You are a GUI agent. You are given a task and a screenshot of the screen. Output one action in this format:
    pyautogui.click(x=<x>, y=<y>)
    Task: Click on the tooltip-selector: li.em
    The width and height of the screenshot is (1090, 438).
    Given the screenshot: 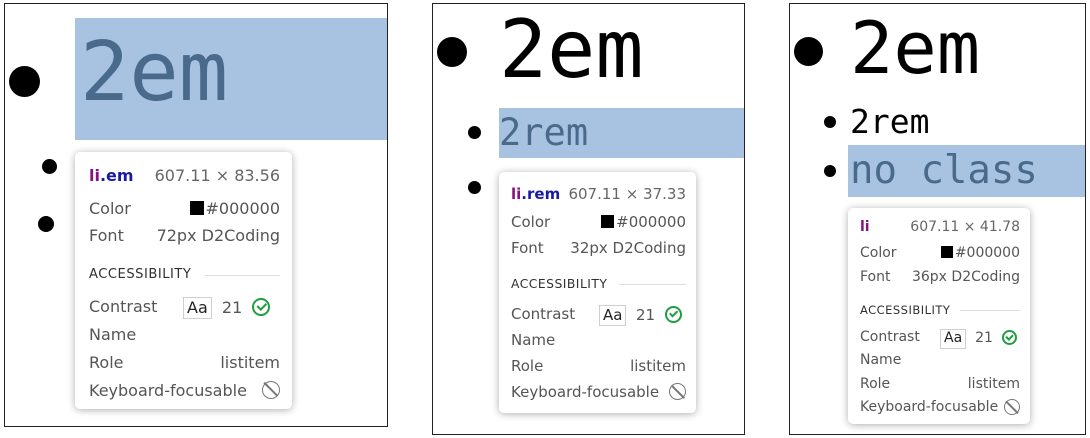 What is the action you would take?
    pyautogui.click(x=111, y=175)
    